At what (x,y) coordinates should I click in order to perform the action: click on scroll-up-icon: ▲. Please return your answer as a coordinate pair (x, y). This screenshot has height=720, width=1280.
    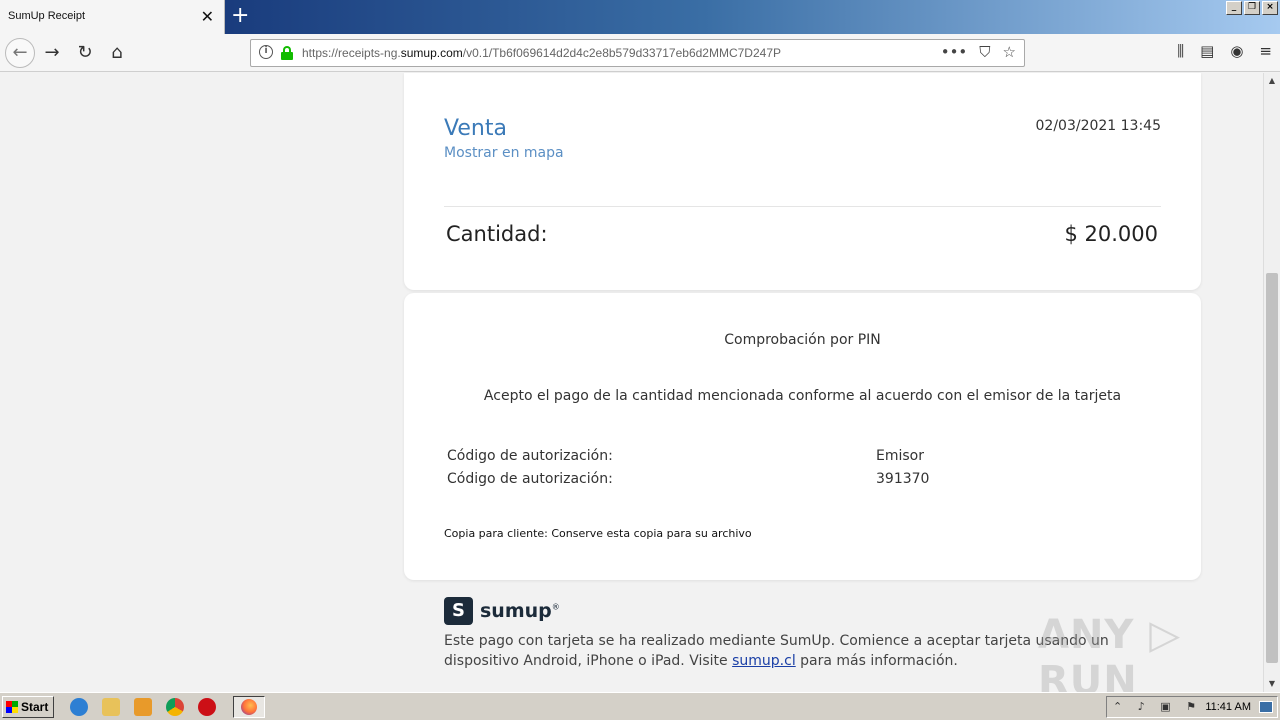
    Looking at the image, I should click on (1272, 81).